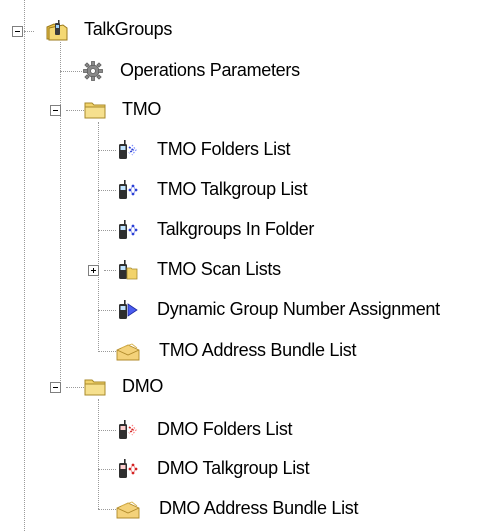  I want to click on node-label: DMO Folders List, so click(225, 429).